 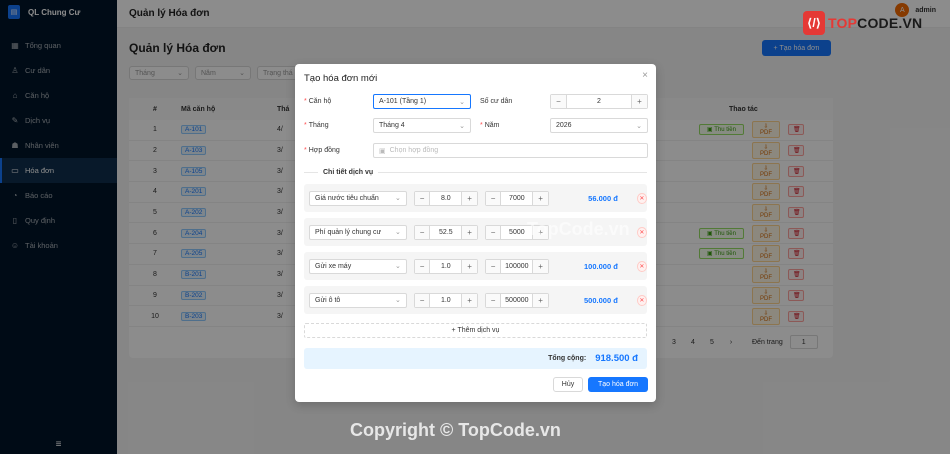 I want to click on quantity-value: 52.5, so click(x=446, y=232).